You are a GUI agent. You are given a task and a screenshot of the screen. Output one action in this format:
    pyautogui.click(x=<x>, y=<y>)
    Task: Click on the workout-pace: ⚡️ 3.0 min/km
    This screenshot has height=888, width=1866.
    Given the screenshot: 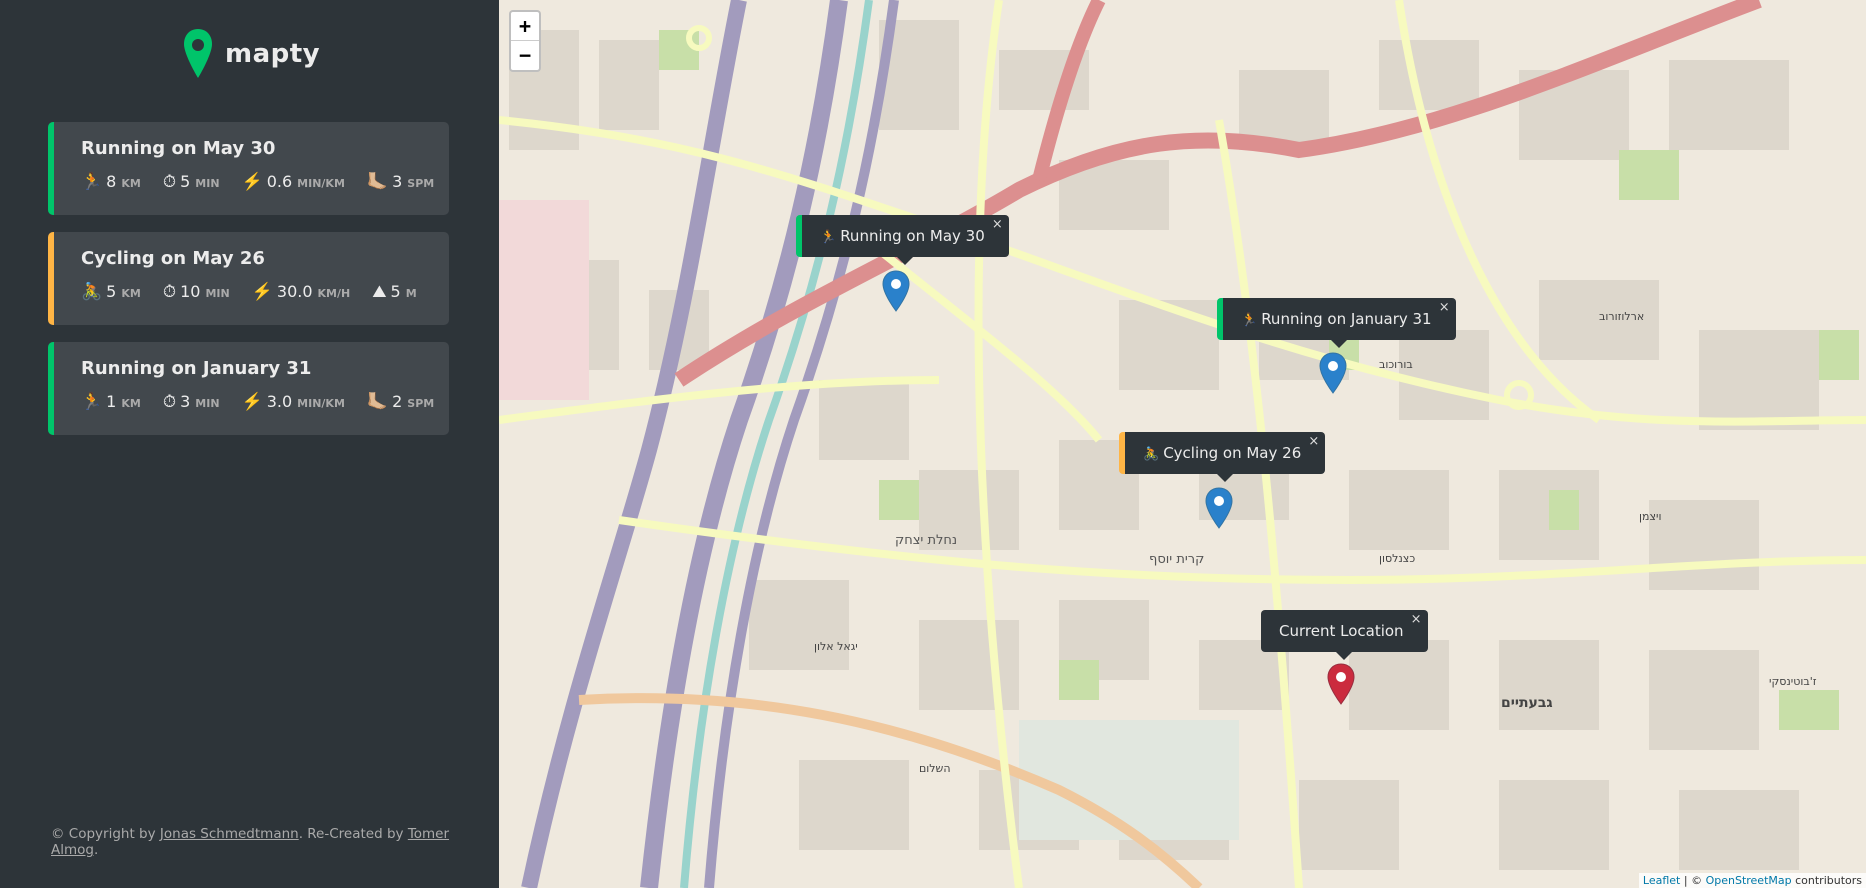 What is the action you would take?
    pyautogui.click(x=293, y=402)
    